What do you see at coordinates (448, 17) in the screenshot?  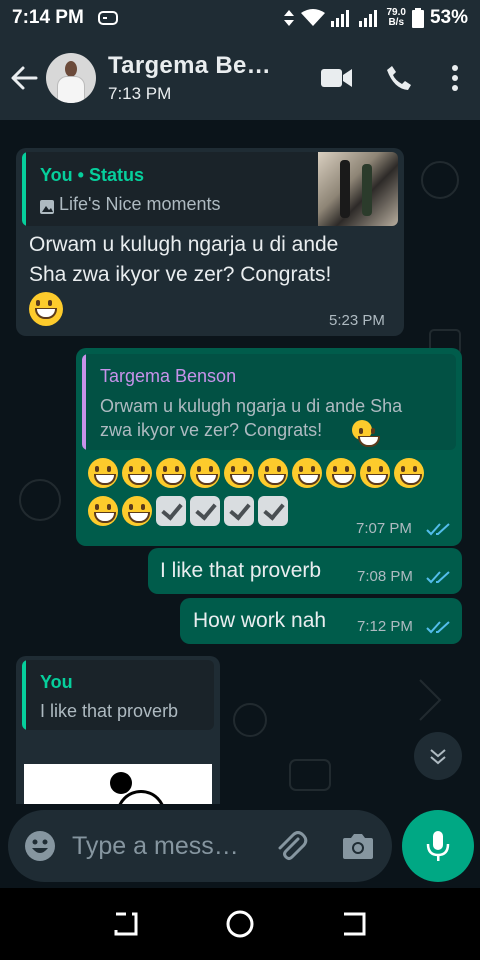 I see `battery-percent: 53%` at bounding box center [448, 17].